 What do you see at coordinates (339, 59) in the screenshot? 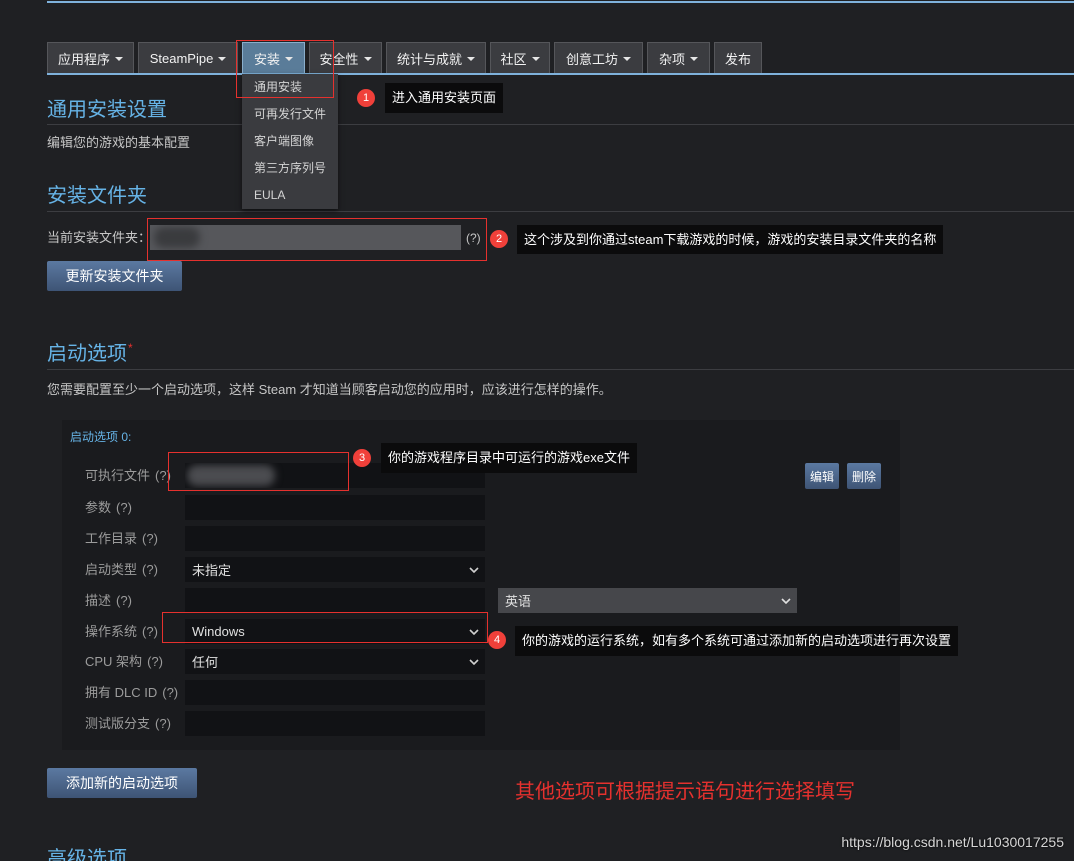
I see `tab-label: 安全性` at bounding box center [339, 59].